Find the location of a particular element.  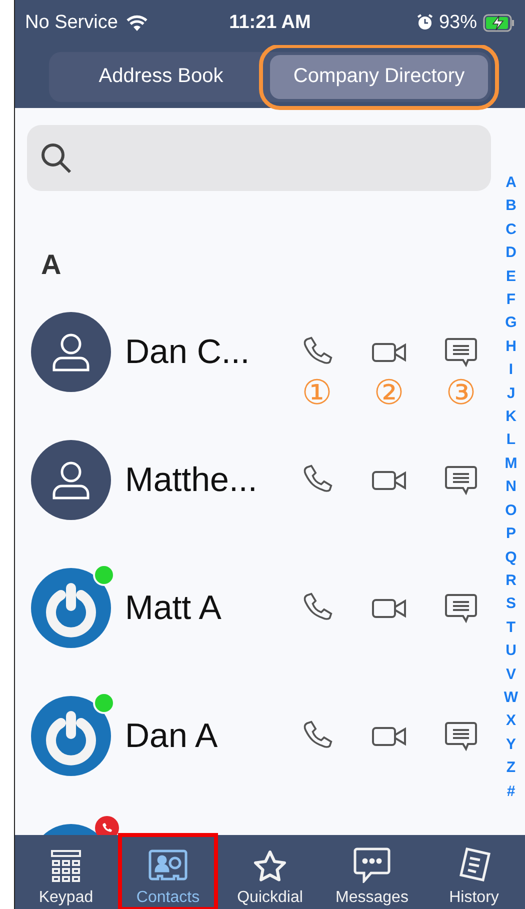

index-letter: J is located at coordinates (511, 394).